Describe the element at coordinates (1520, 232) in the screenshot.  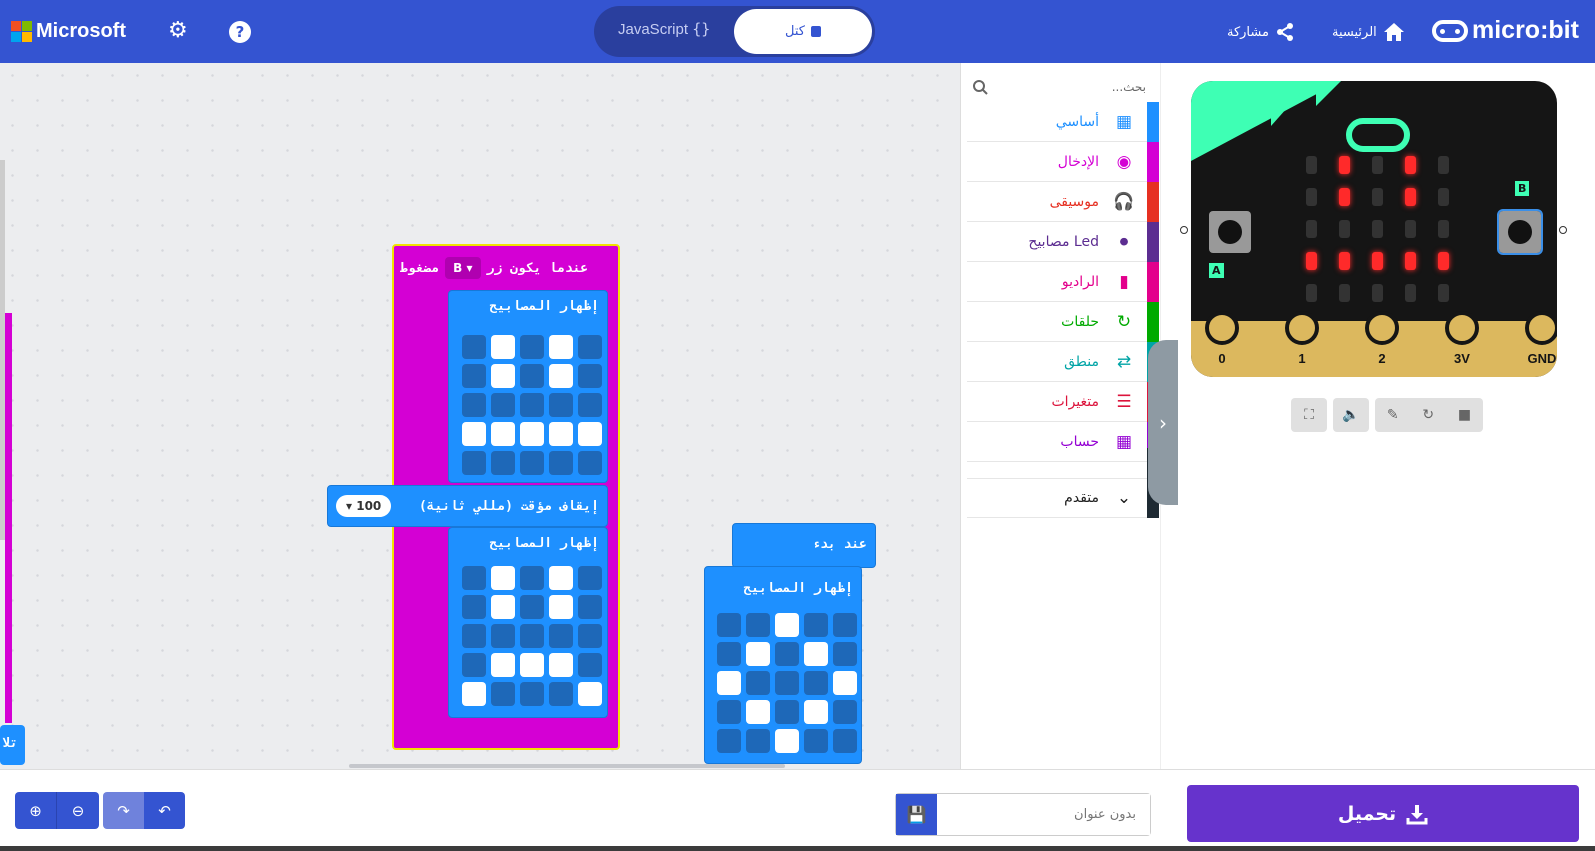
I see `button-b` at that location.